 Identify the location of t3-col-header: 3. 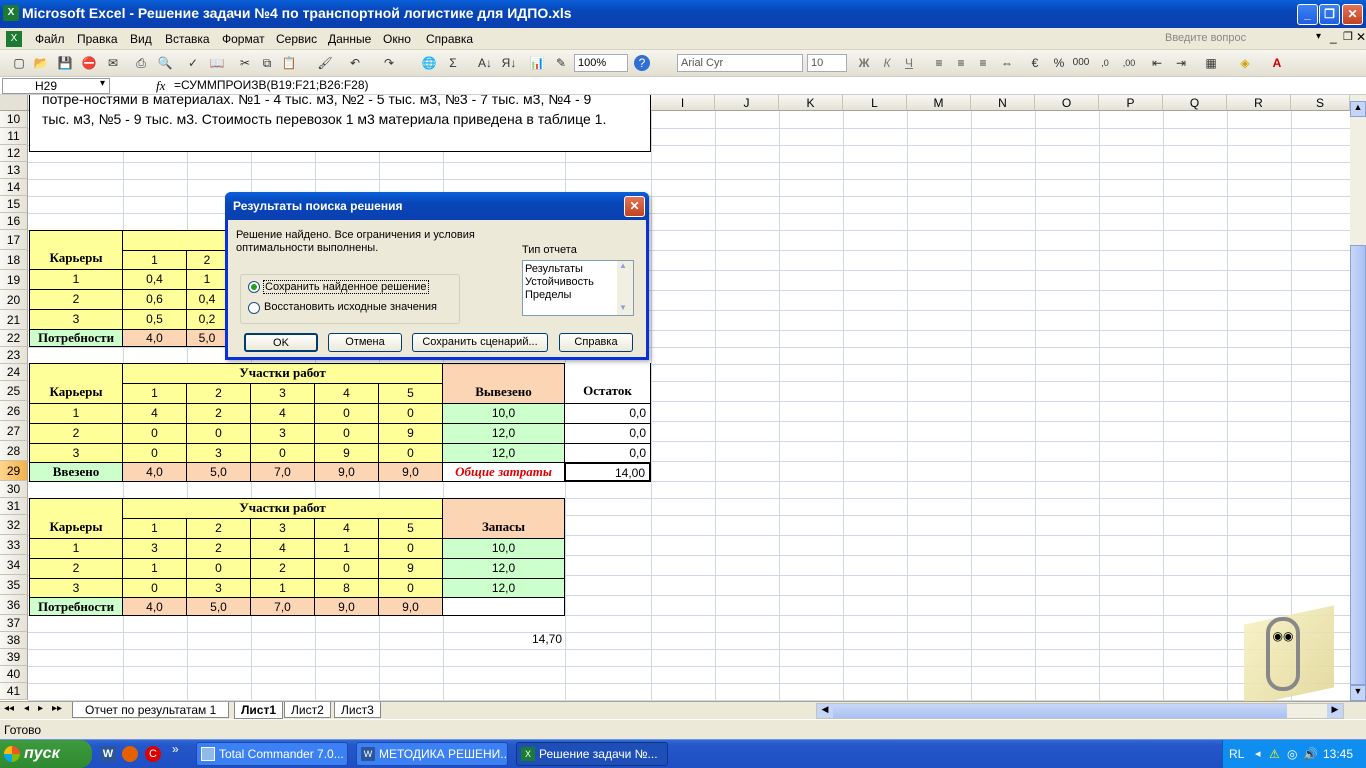
(282, 528).